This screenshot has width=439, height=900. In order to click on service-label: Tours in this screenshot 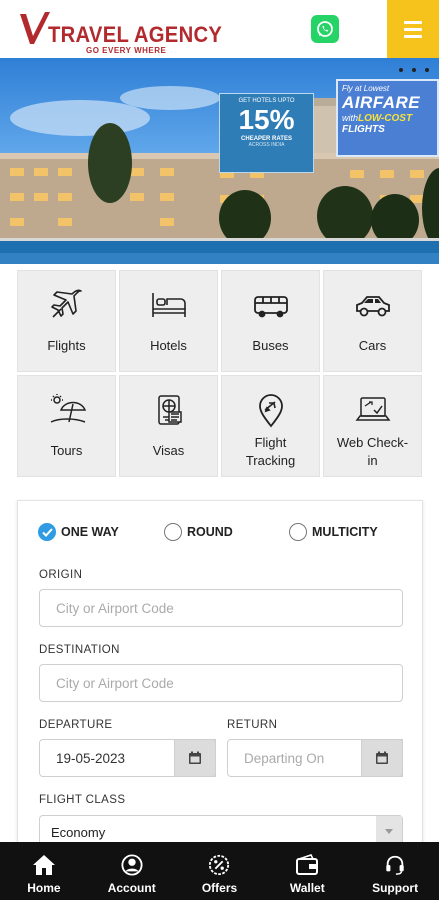, I will do `click(66, 450)`.